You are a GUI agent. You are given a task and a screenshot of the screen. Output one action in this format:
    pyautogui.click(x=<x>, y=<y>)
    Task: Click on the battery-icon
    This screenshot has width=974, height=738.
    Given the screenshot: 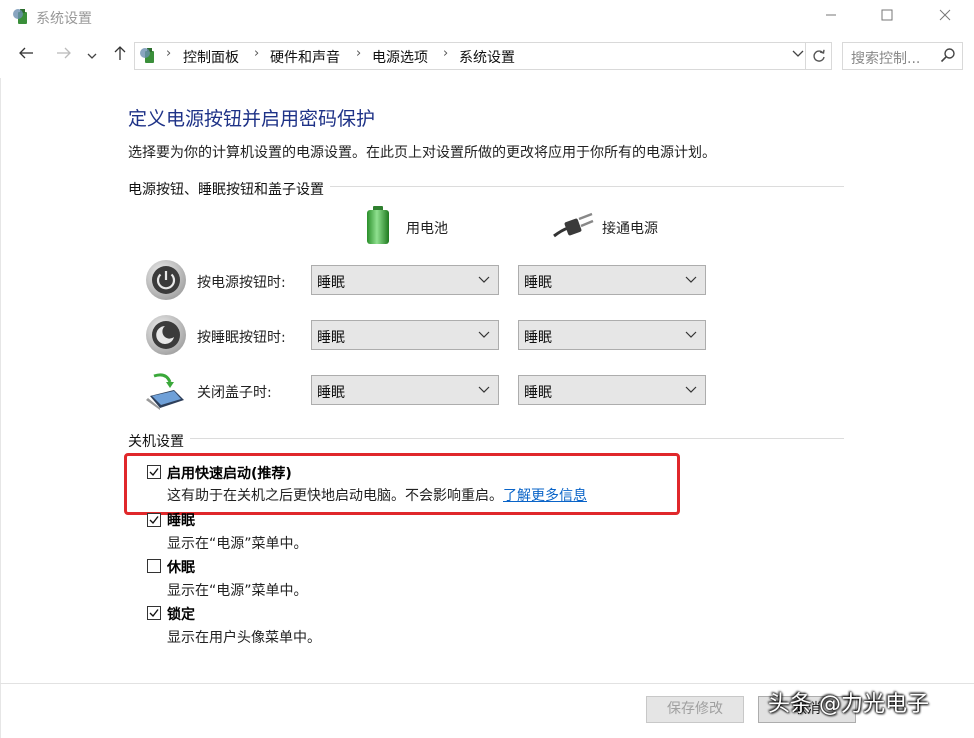 What is the action you would take?
    pyautogui.click(x=378, y=225)
    